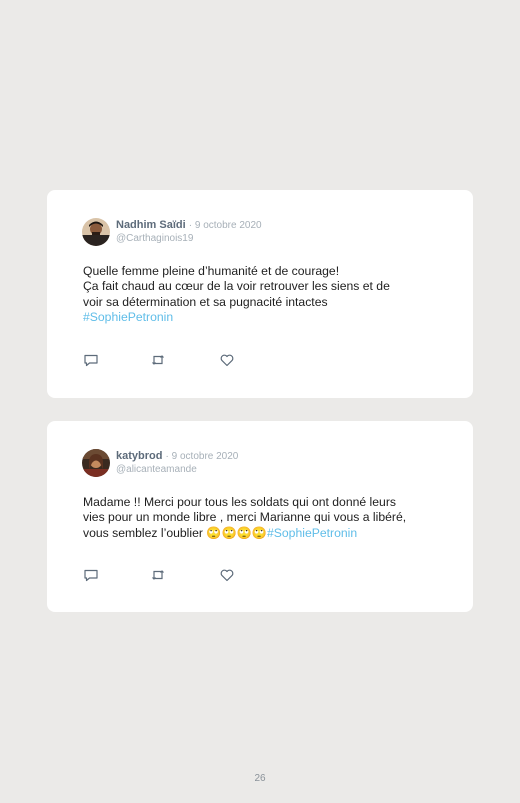  Describe the element at coordinates (151, 225) in the screenshot. I see `author-name: Nadhim Saïdi` at that location.